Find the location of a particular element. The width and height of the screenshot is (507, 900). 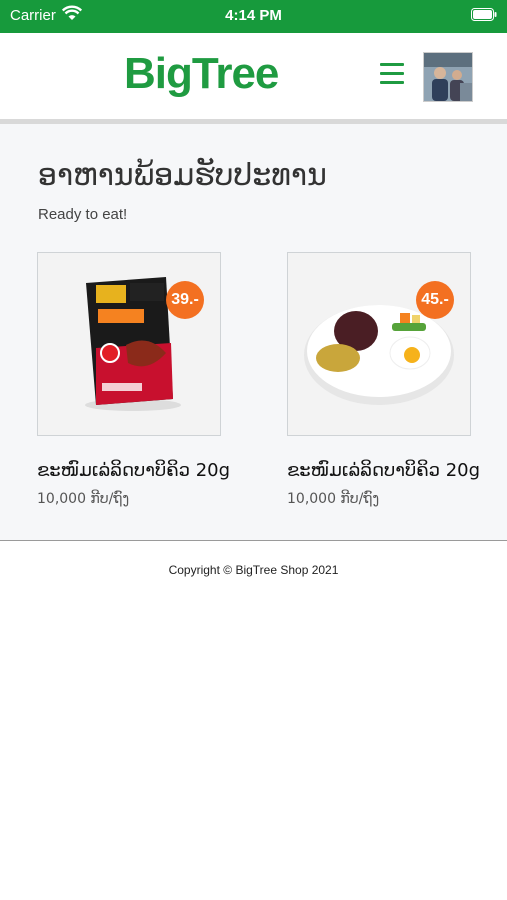

user-avatar is located at coordinates (448, 77).